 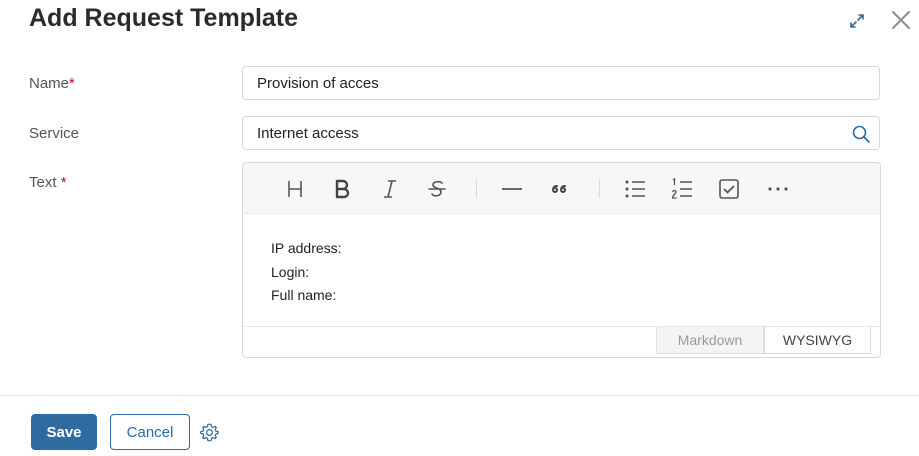 I want to click on numbered-list-icon, so click(x=682, y=189).